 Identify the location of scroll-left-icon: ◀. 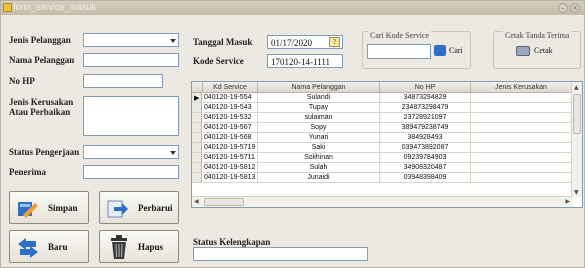
(196, 201).